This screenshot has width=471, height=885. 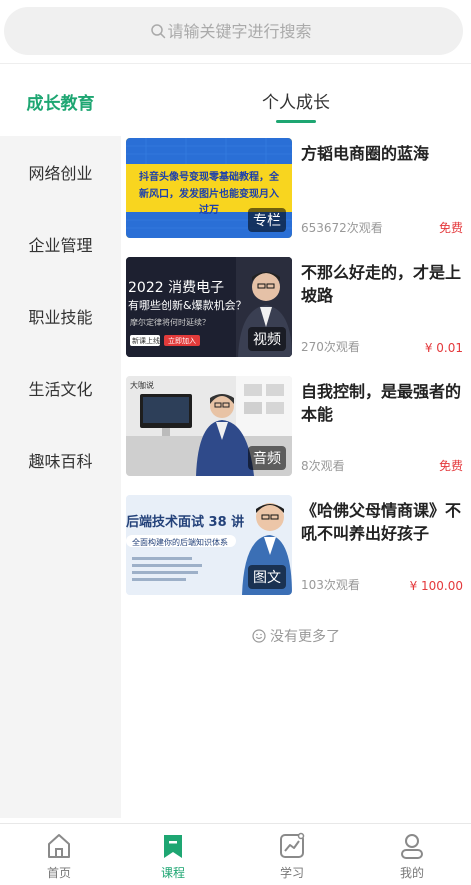 What do you see at coordinates (187, 305) in the screenshot?
I see `thumbnail-text: 有哪些创新&爆款机会？` at bounding box center [187, 305].